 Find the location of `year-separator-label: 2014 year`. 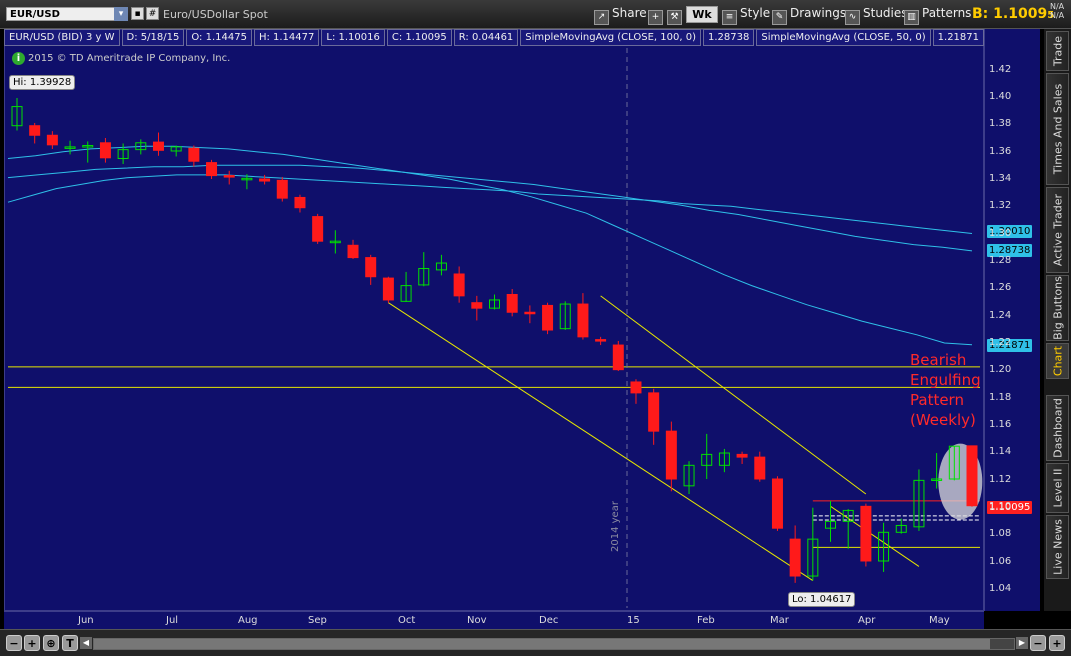

year-separator-label: 2014 year is located at coordinates (615, 526).